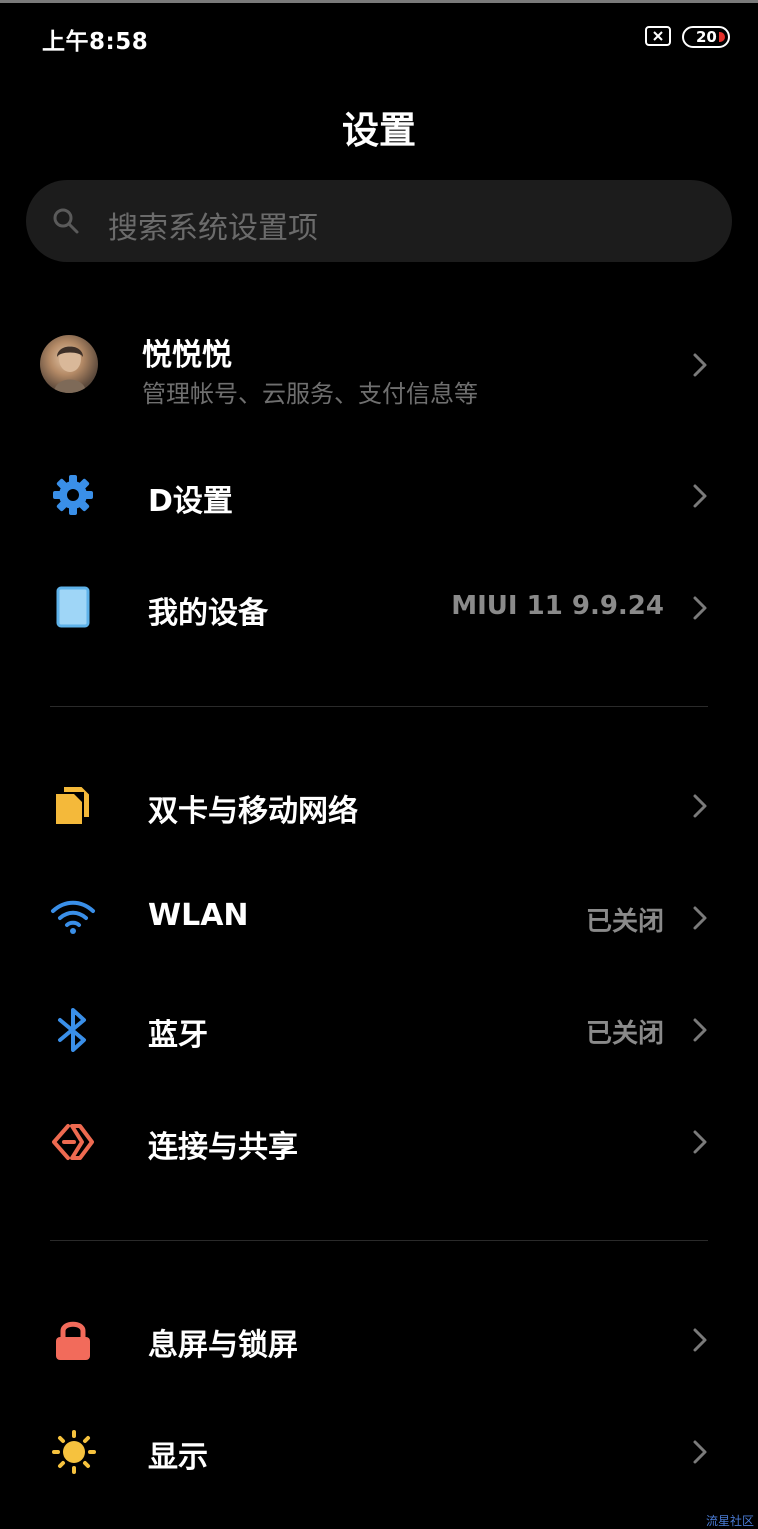 Image resolution: width=758 pixels, height=1529 pixels. What do you see at coordinates (379, 496) in the screenshot?
I see `settings-row-d-settings: D设置` at bounding box center [379, 496].